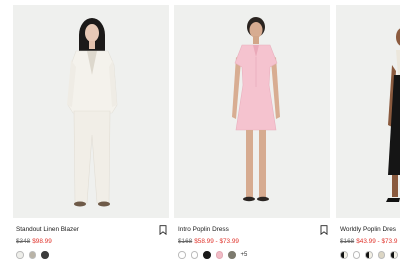 Image resolution: width=400 pixels, height=272 pixels. I want to click on product-price: $168 $58.99 - $73.99, so click(208, 241).